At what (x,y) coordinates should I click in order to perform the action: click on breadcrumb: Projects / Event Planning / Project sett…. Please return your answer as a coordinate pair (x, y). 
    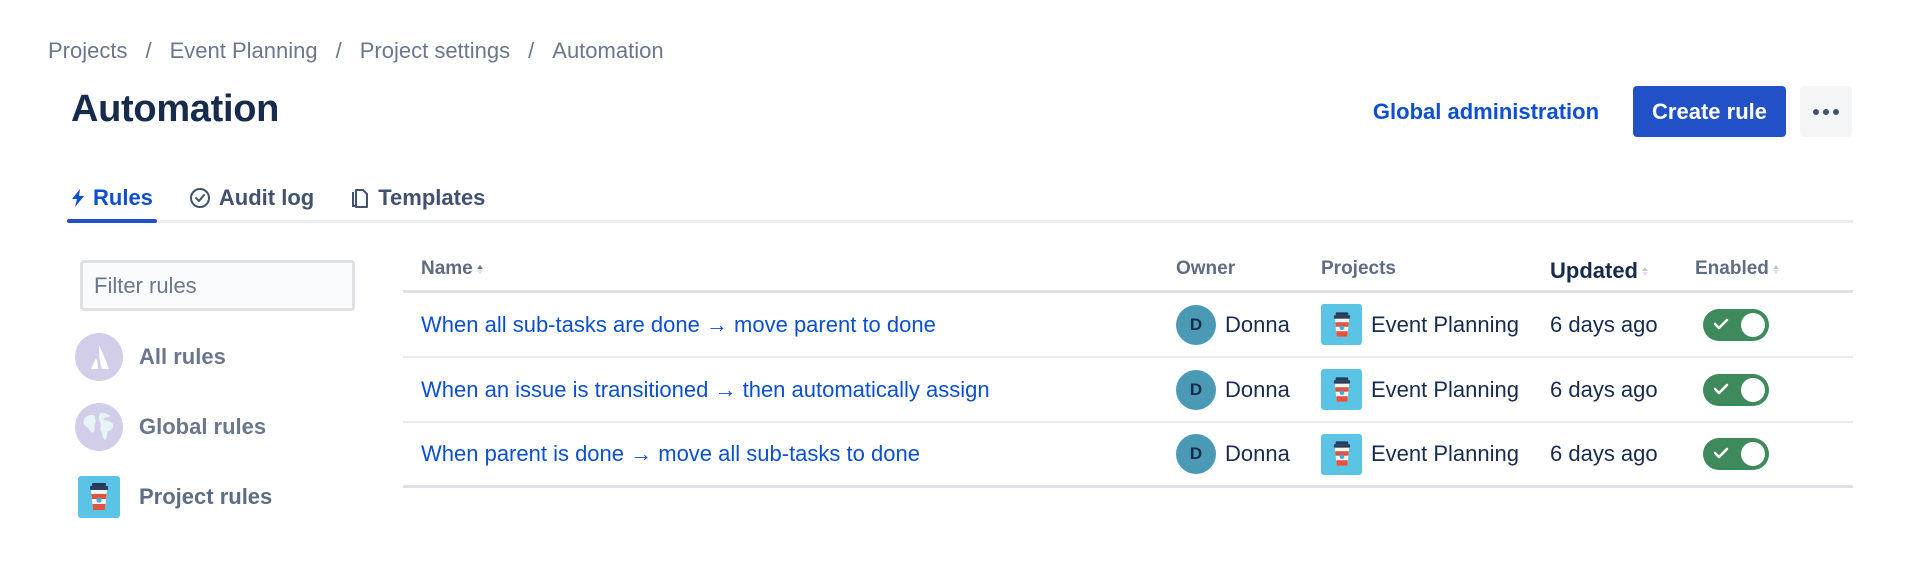
    Looking at the image, I should click on (356, 51).